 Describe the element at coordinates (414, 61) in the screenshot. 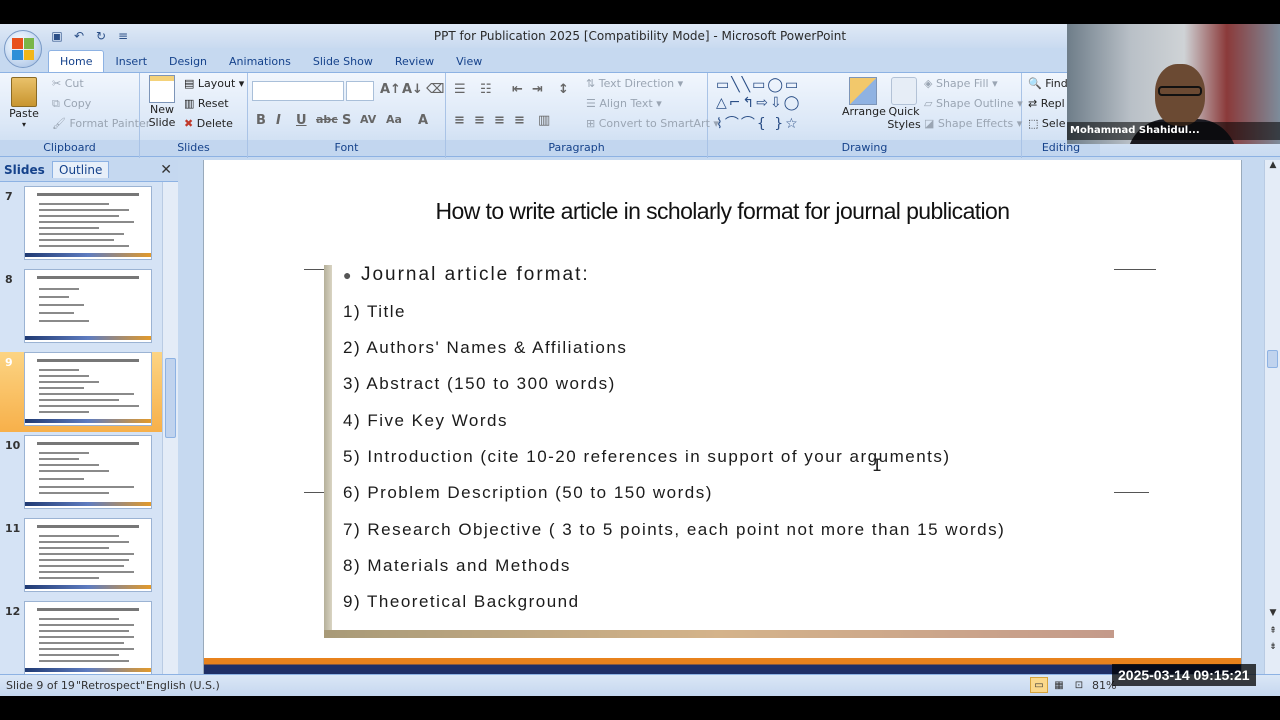

I see `tab-review: Review` at that location.